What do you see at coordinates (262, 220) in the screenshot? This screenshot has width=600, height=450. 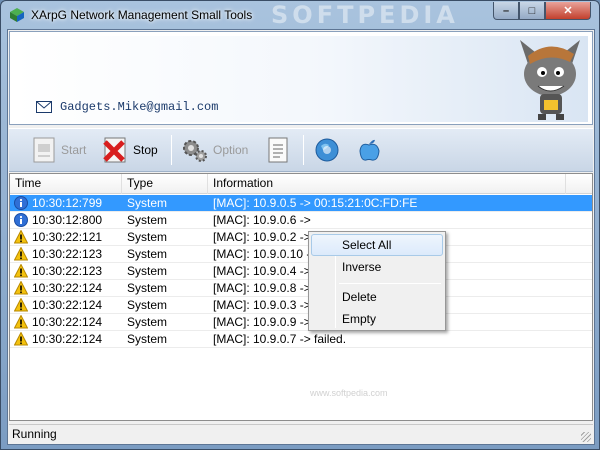 I see `cell-information: [MAC]: 10.9.0.6 ->` at bounding box center [262, 220].